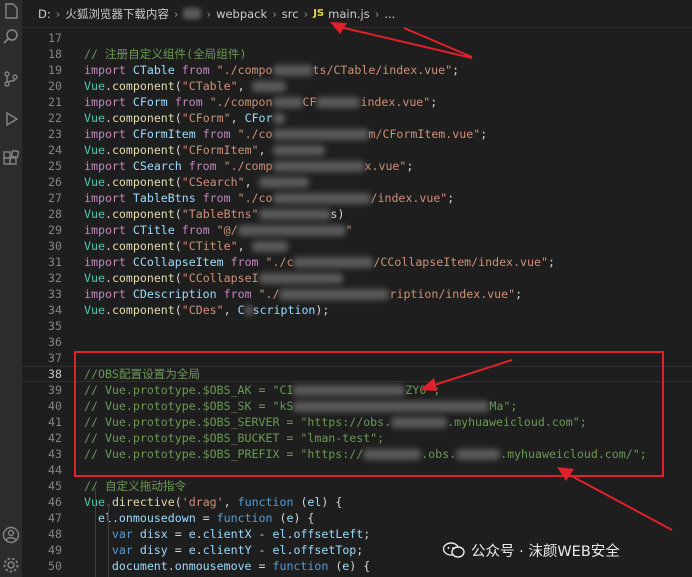 The height and width of the screenshot is (577, 692). I want to click on arrow-head-ak, so click(428, 384).